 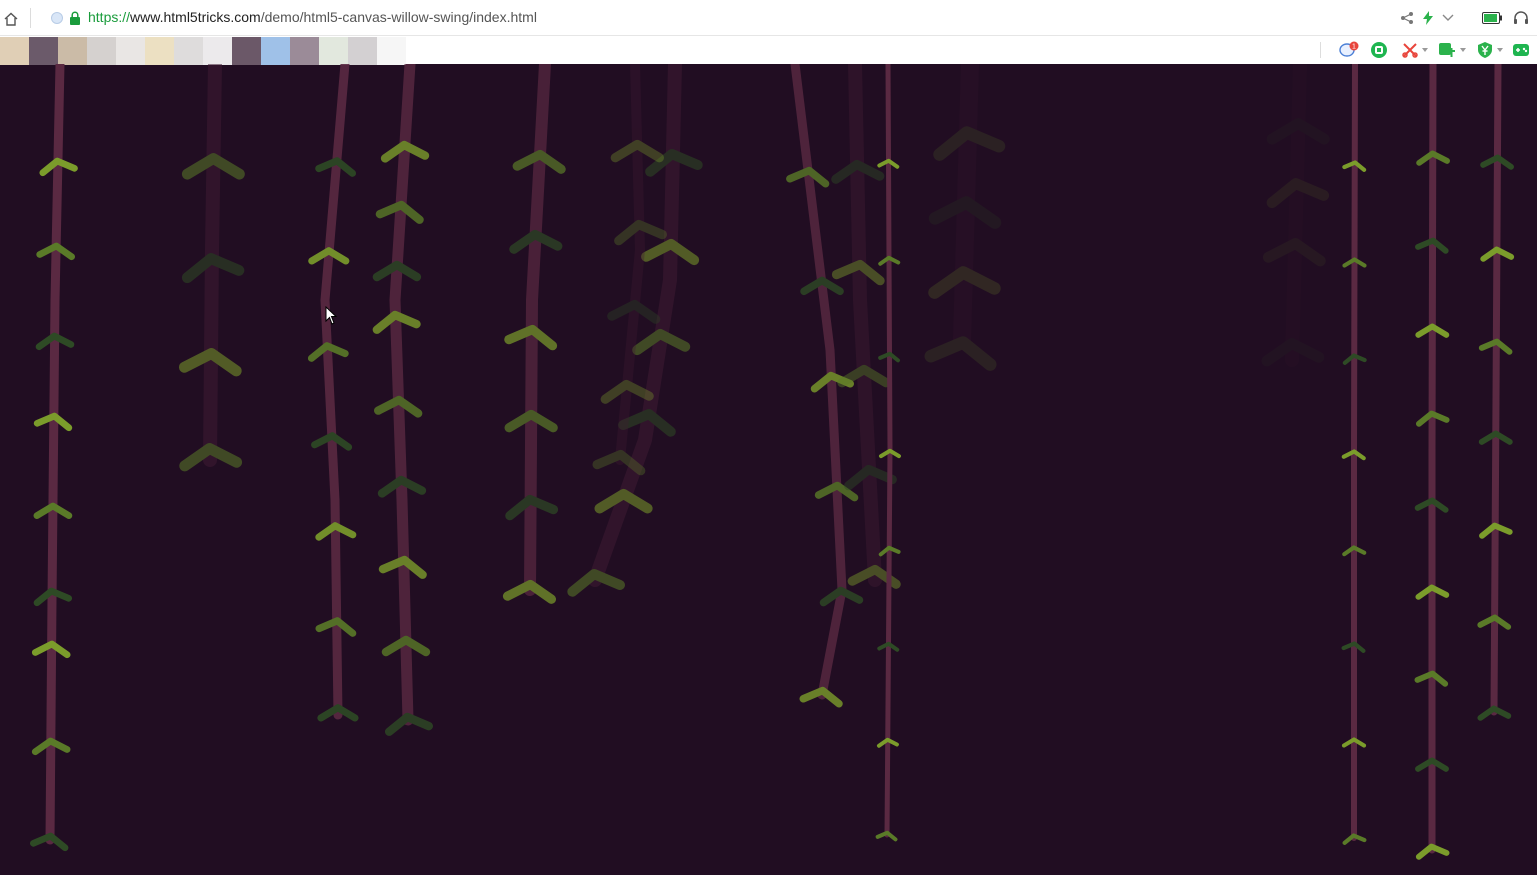 I want to click on home-icon, so click(x=11, y=19).